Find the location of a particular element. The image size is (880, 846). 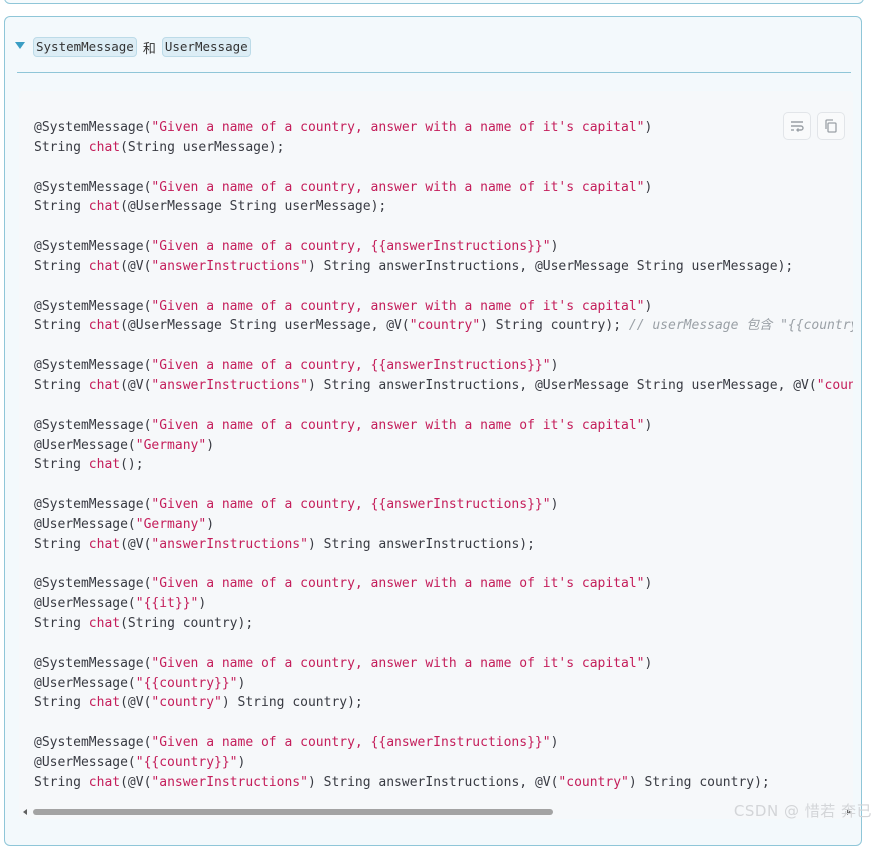

code-line: String chat(); is located at coordinates (443, 465).